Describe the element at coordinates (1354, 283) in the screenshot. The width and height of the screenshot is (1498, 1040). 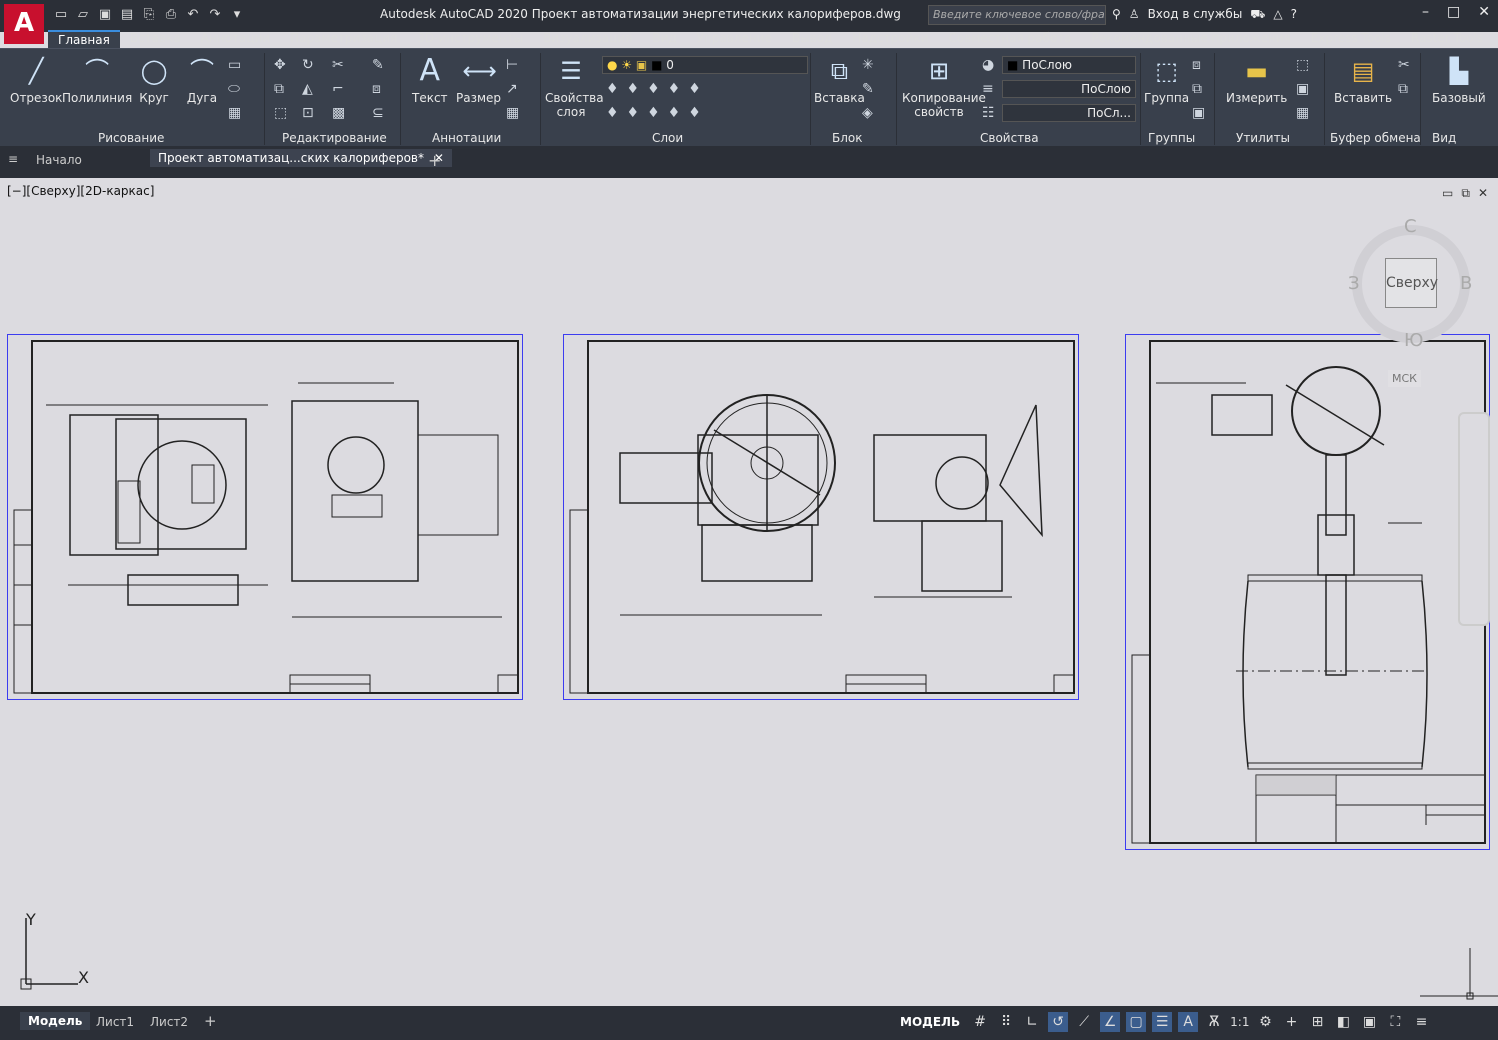
I see `viewcube-west: З` at that location.